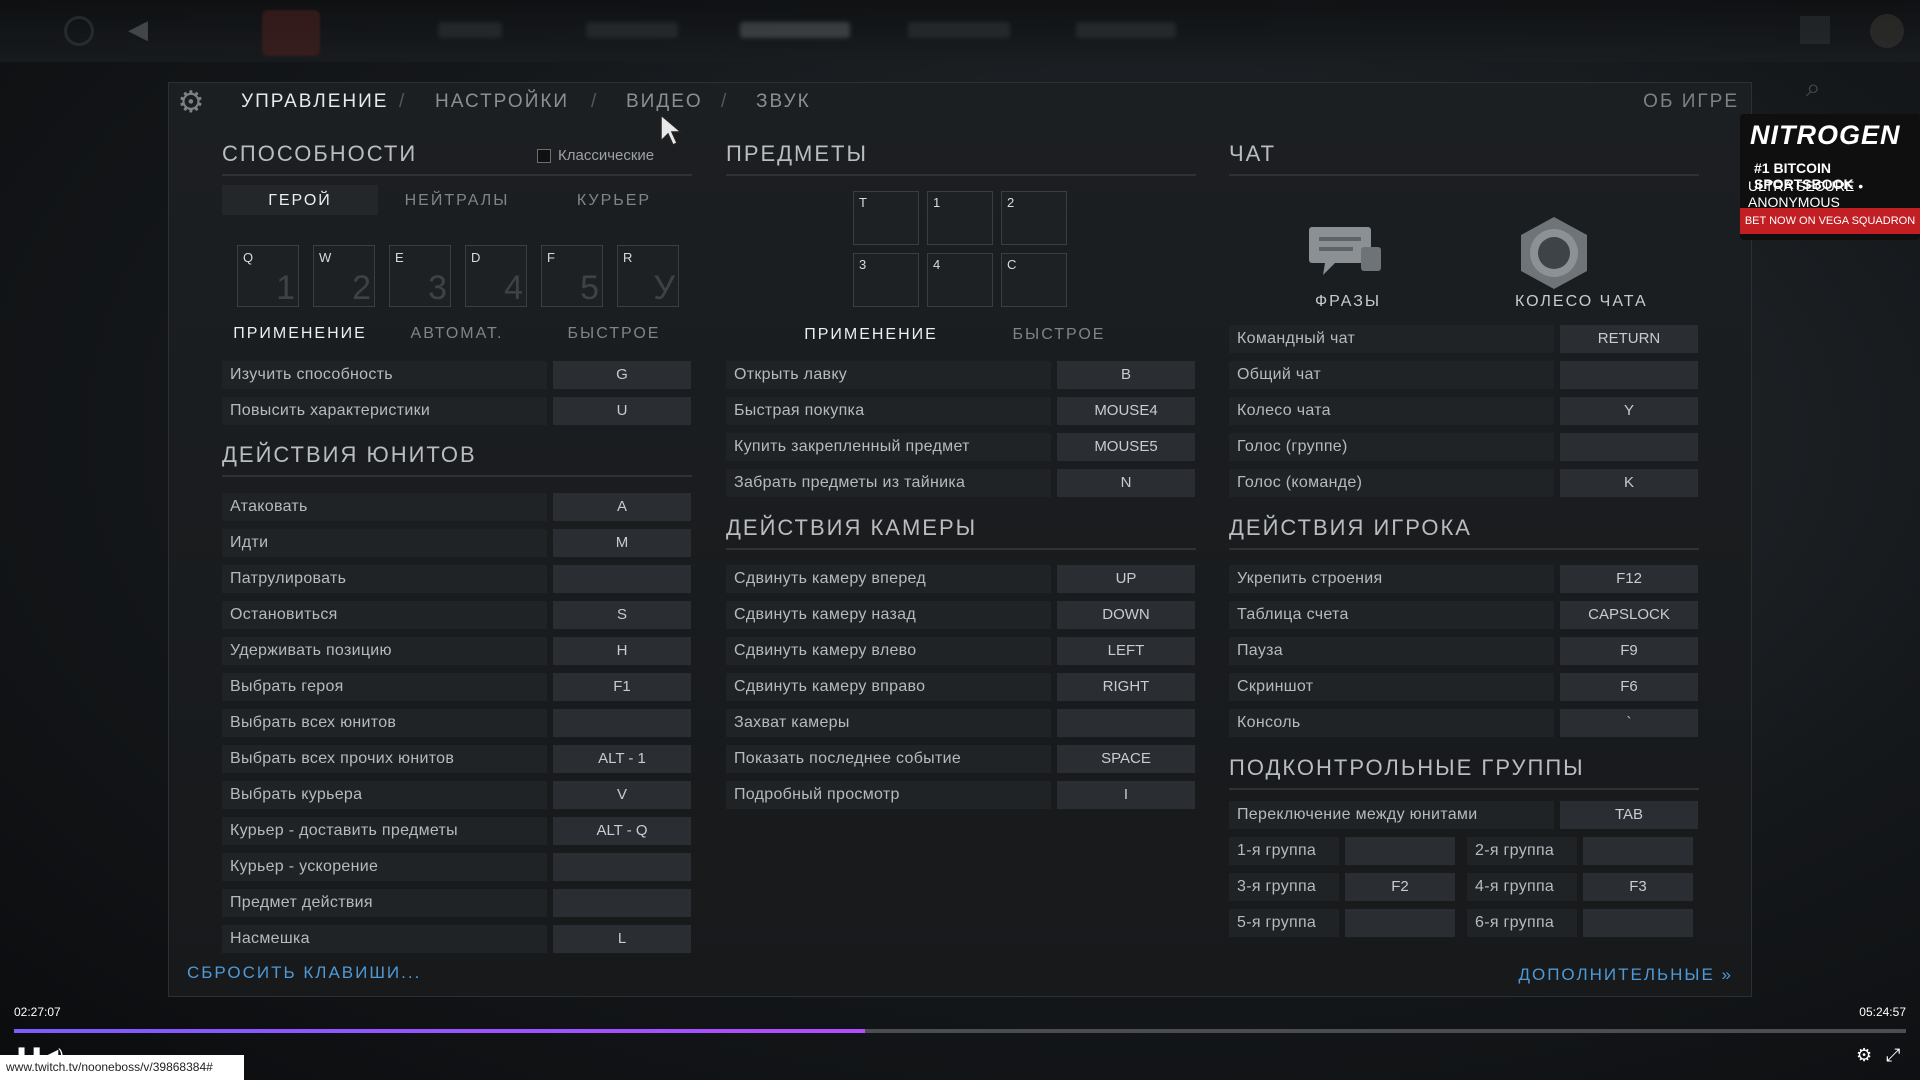 Image resolution: width=1920 pixels, height=1080 pixels. Describe the element at coordinates (1629, 687) in the screenshot. I see `keybind-key: F6` at that location.